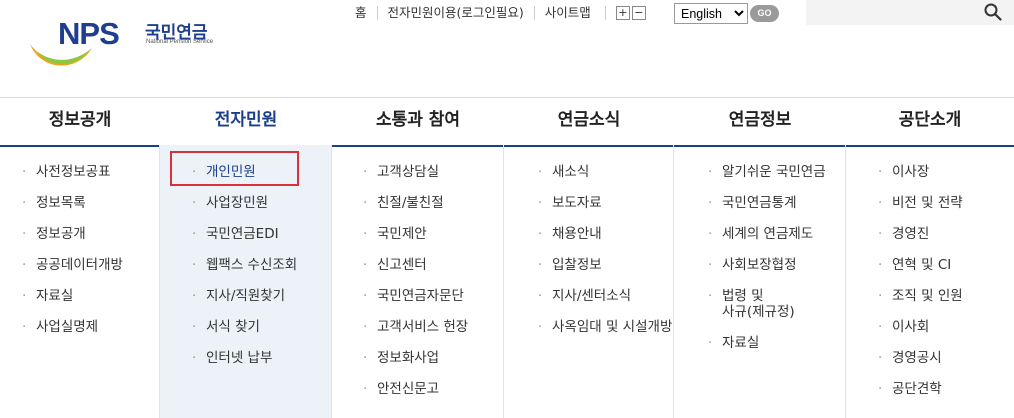  What do you see at coordinates (90, 179) in the screenshot?
I see `menu-item: 사전정보공표` at bounding box center [90, 179].